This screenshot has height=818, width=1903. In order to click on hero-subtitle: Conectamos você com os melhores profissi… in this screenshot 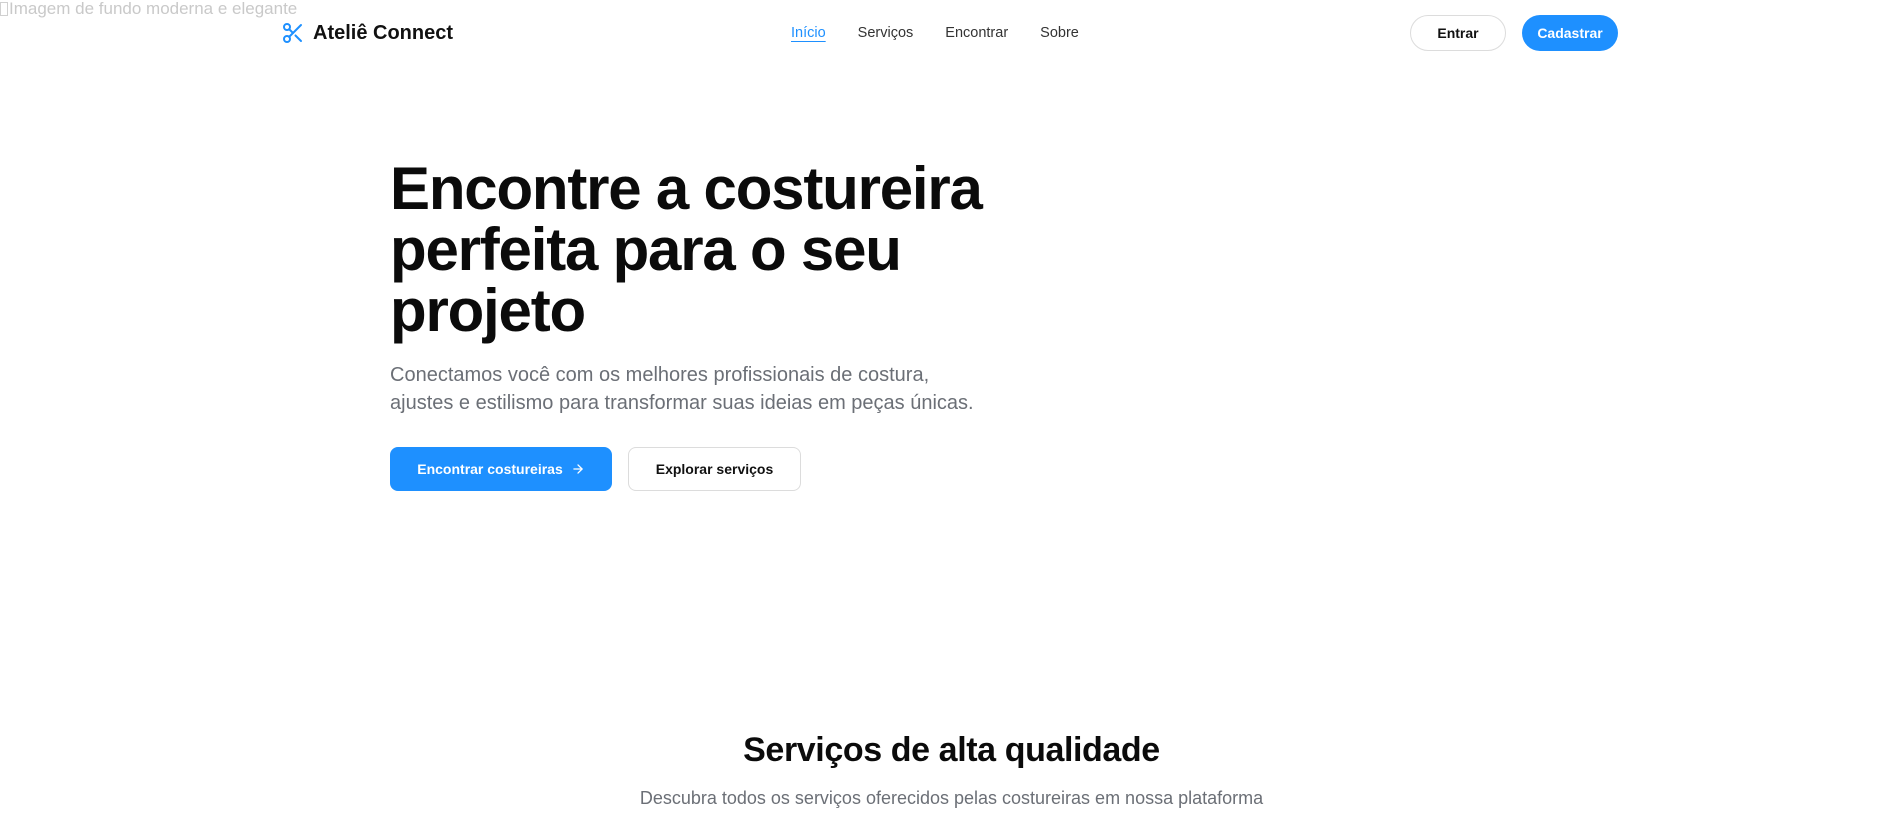, I will do `click(682, 389)`.